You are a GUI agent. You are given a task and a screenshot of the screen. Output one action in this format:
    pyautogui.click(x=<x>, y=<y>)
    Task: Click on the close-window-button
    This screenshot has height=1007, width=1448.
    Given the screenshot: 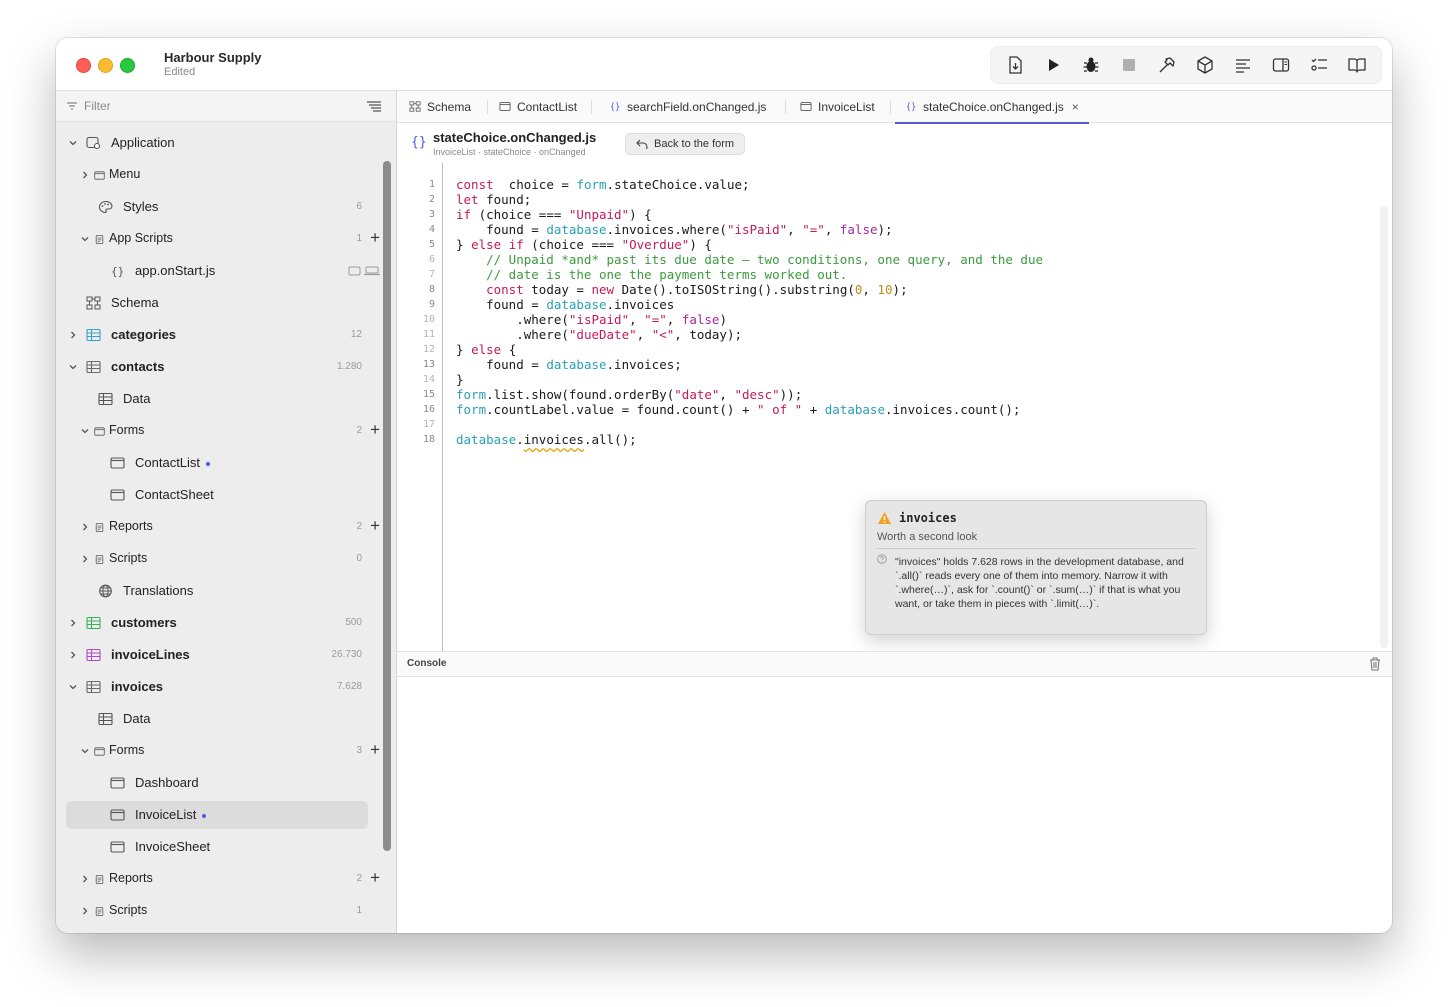 What is the action you would take?
    pyautogui.click(x=83, y=65)
    